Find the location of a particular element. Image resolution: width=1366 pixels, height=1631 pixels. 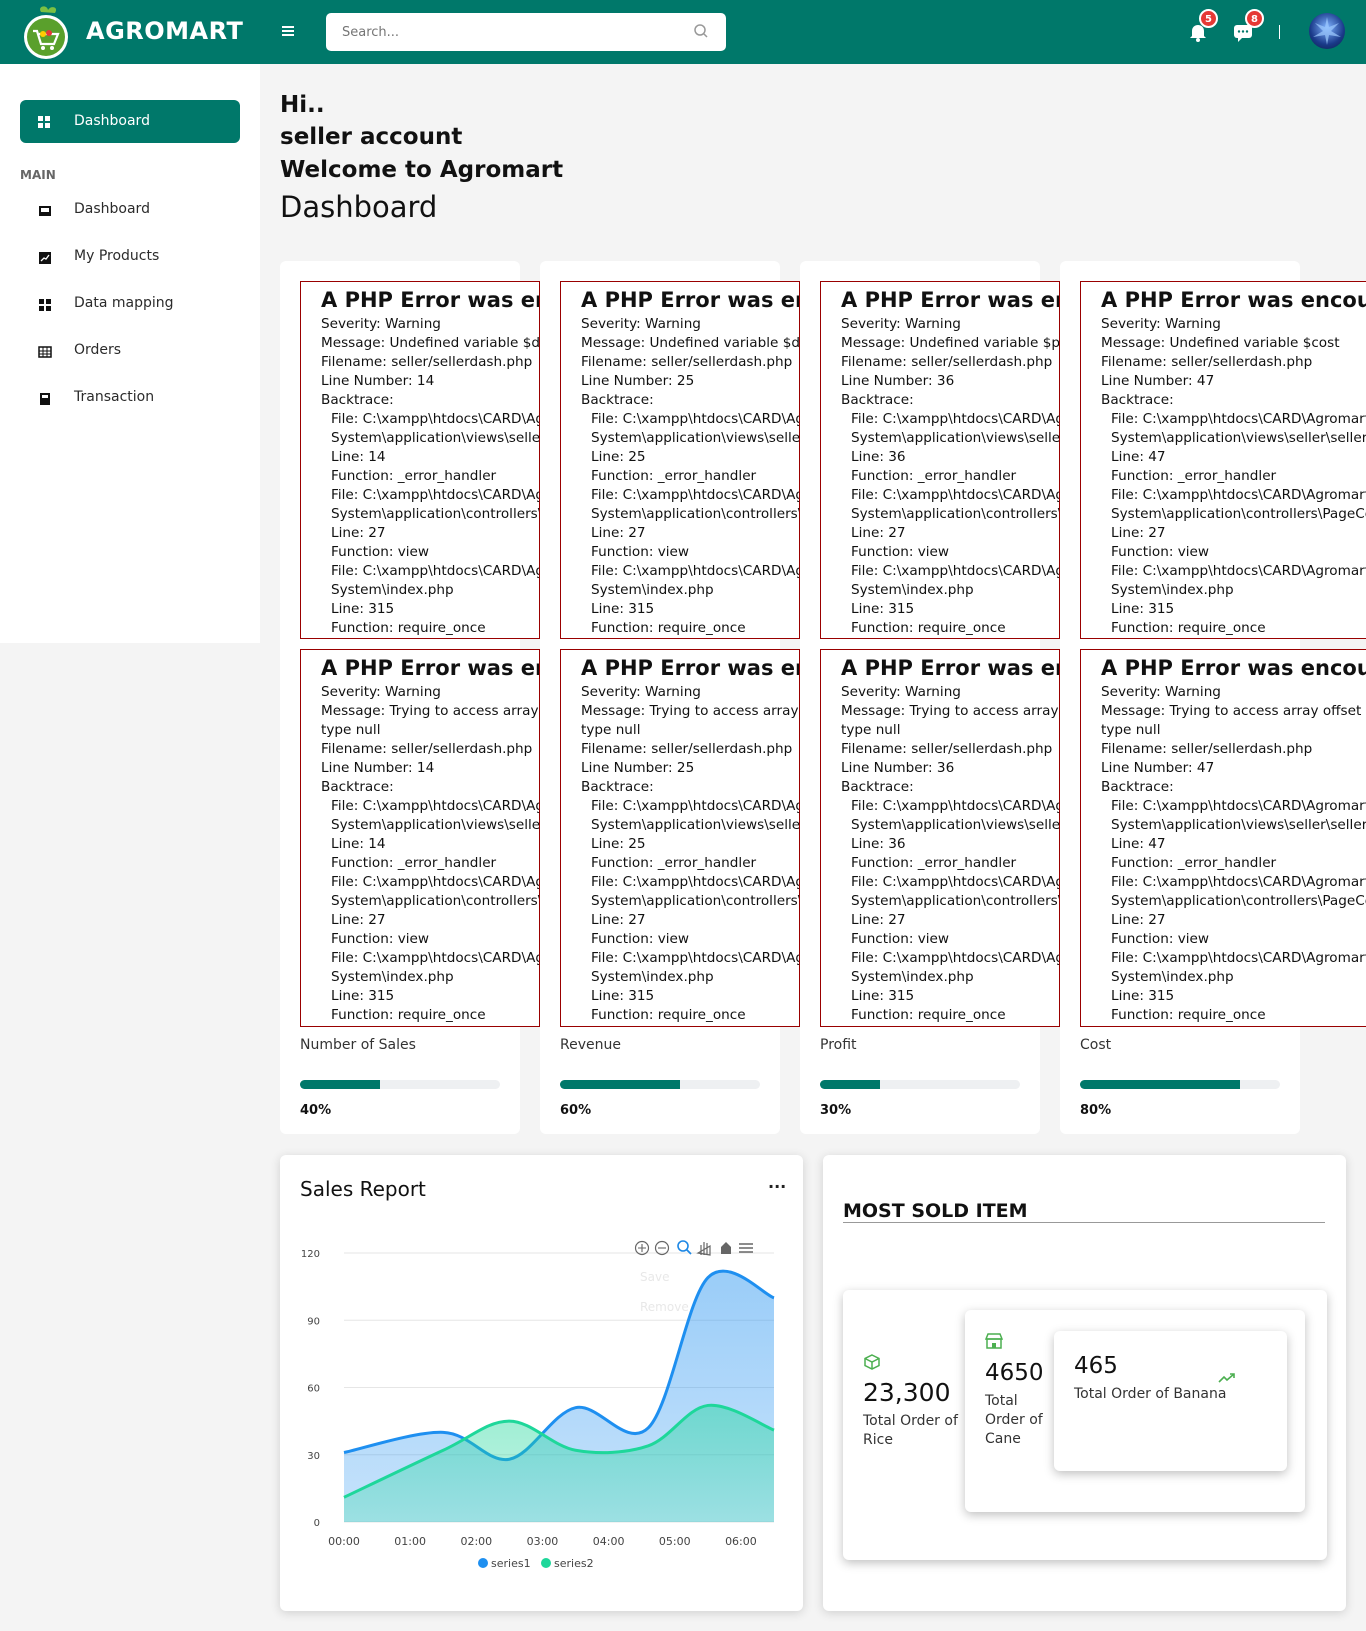

error-message: Message: Undefined variable $data is located at coordinates (430, 343).